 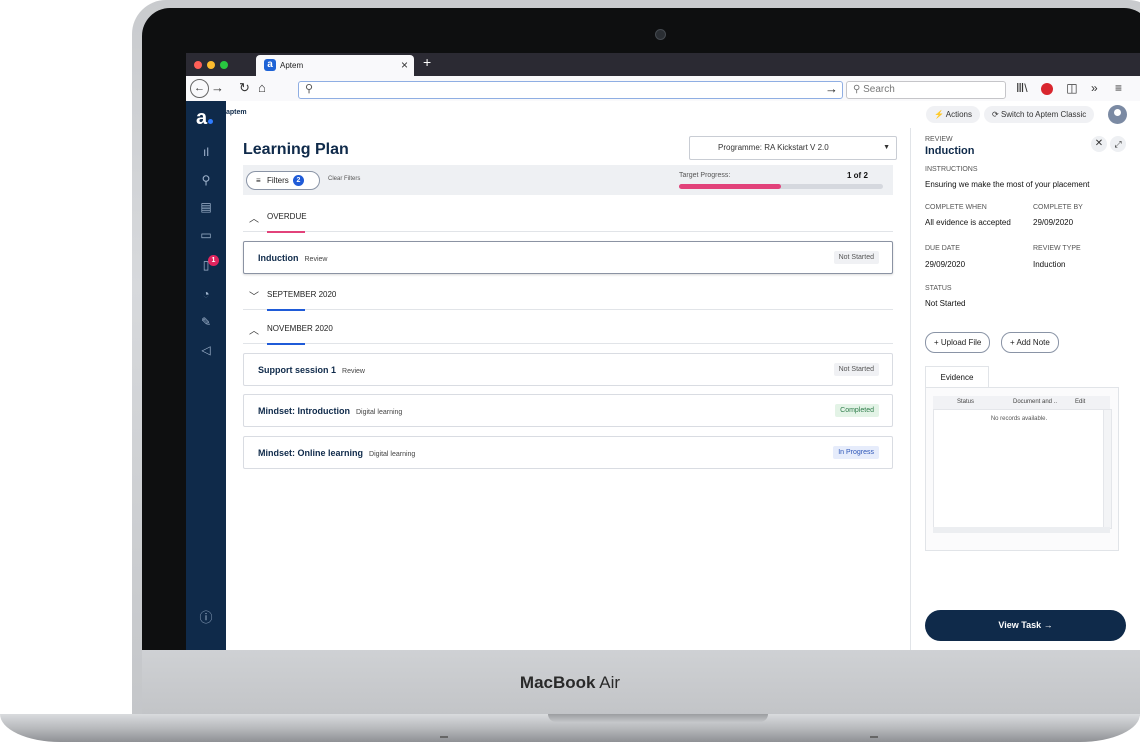 I want to click on edit-icon: ✎, so click(x=206, y=322).